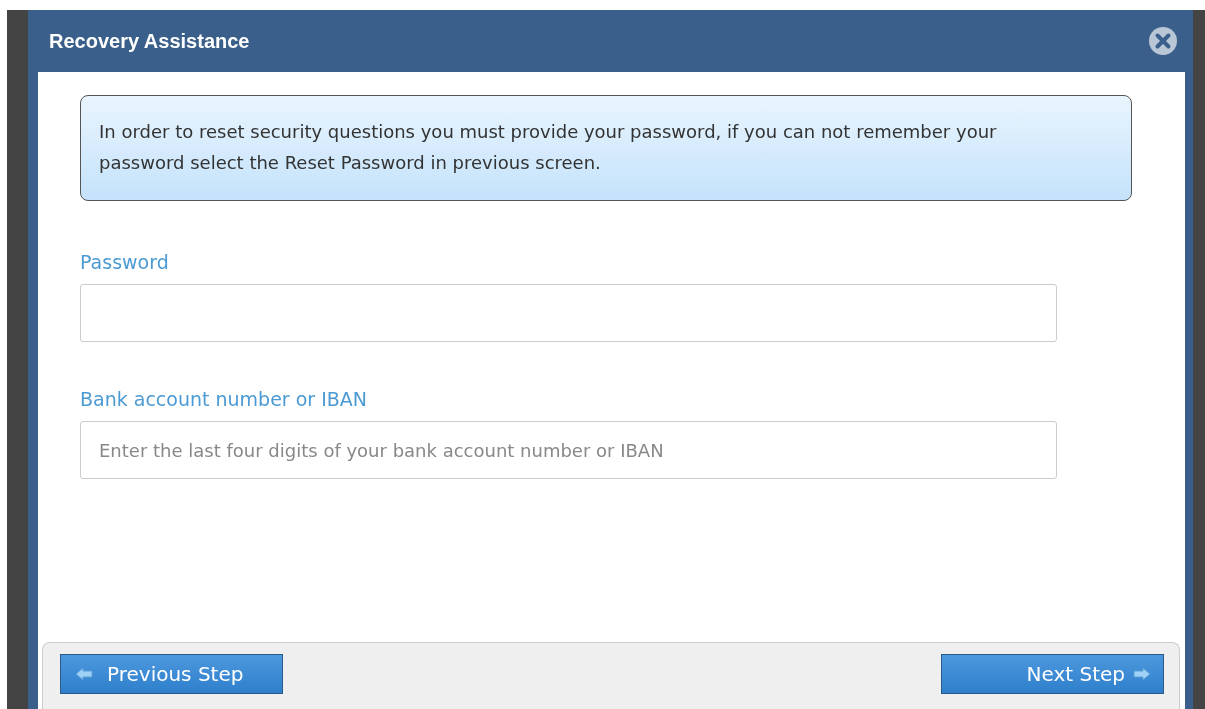 The width and height of the screenshot is (1205, 709). What do you see at coordinates (606, 148) in the screenshot?
I see `info-message: In order to reset security questions you must provide your password, if you can not remember your password select the Reset Password in previous screen.` at bounding box center [606, 148].